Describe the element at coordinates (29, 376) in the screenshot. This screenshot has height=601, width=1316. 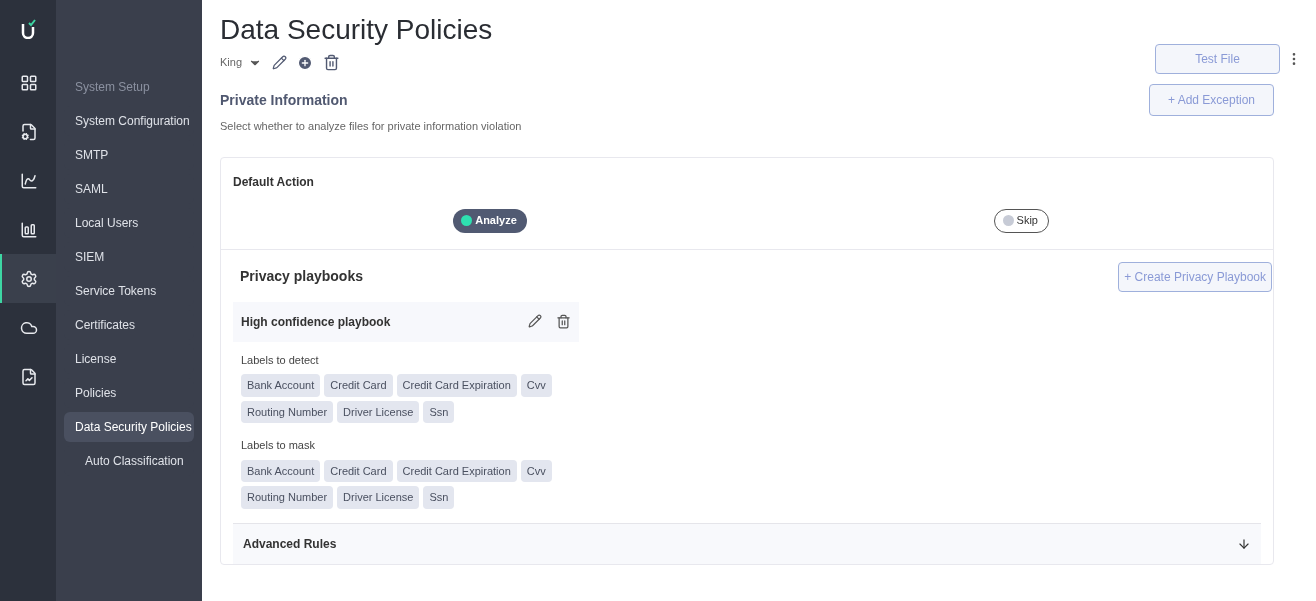
I see `report-icon` at that location.